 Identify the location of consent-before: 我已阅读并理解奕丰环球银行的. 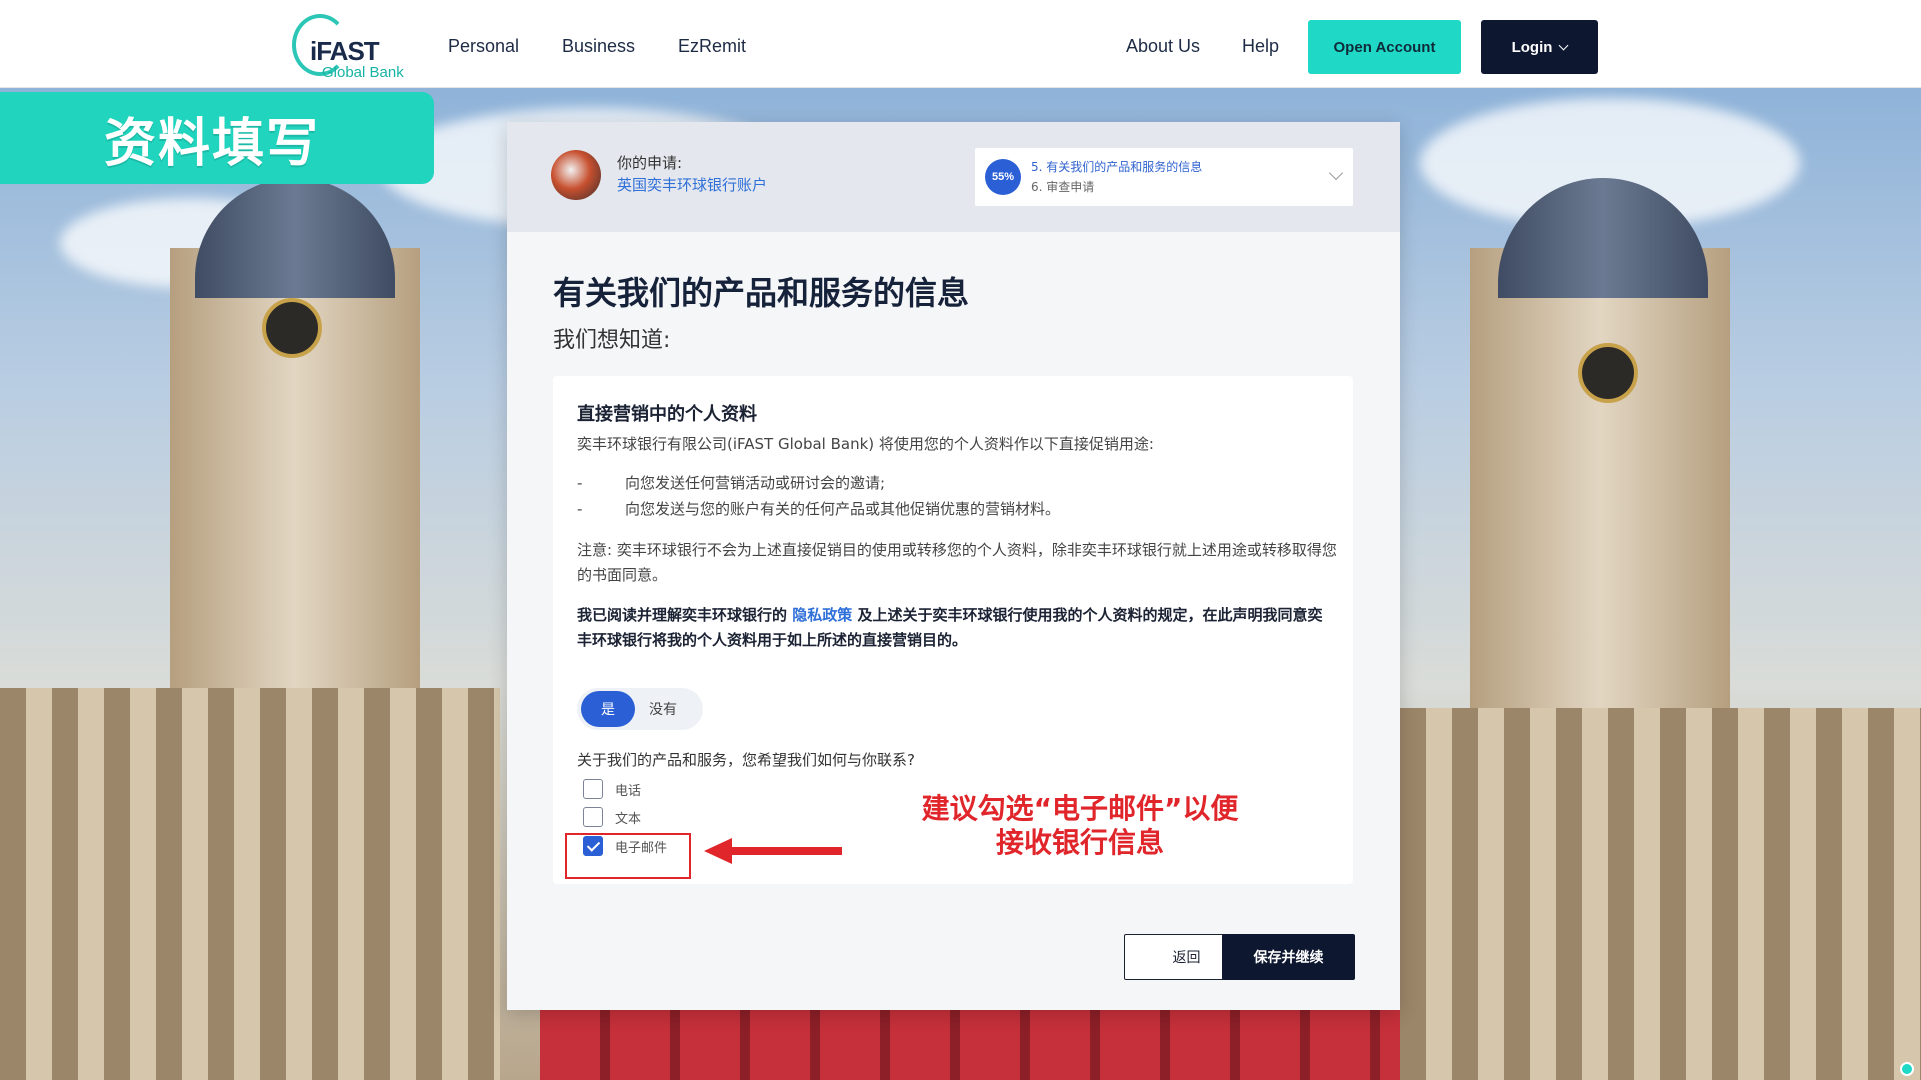
(682, 615).